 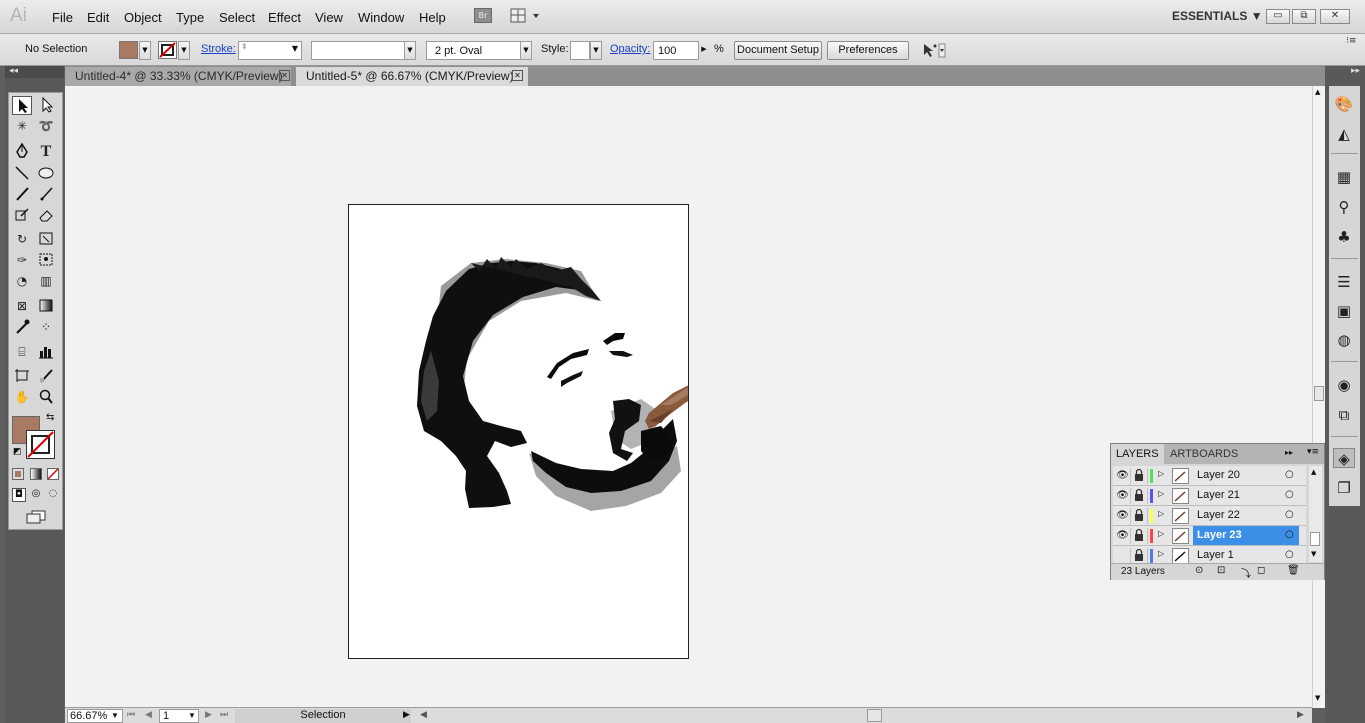 I want to click on new-layer-icon: ◻, so click(x=1261, y=570).